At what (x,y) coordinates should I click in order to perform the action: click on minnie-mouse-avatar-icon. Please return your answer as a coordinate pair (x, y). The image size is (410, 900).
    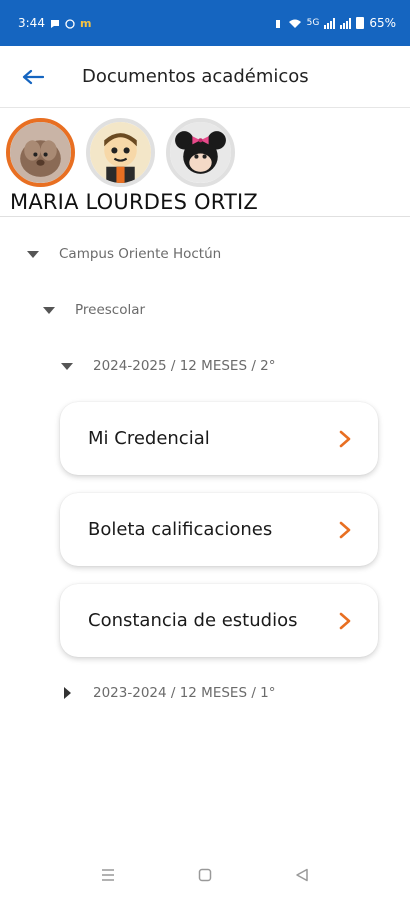
    Looking at the image, I should click on (200, 152).